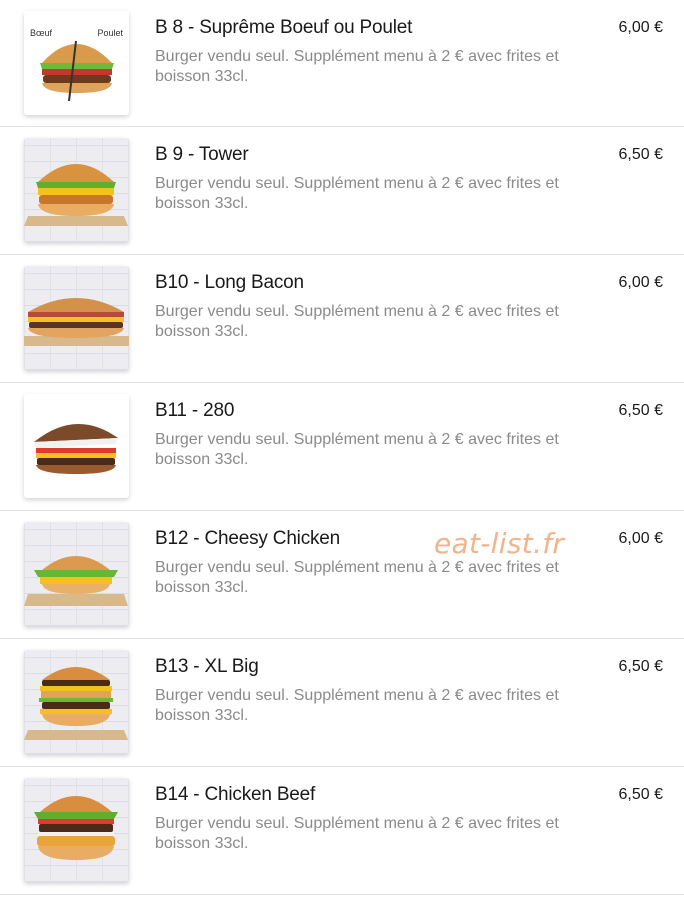 The width and height of the screenshot is (684, 919). I want to click on watermark: eat-list.fr, so click(499, 543).